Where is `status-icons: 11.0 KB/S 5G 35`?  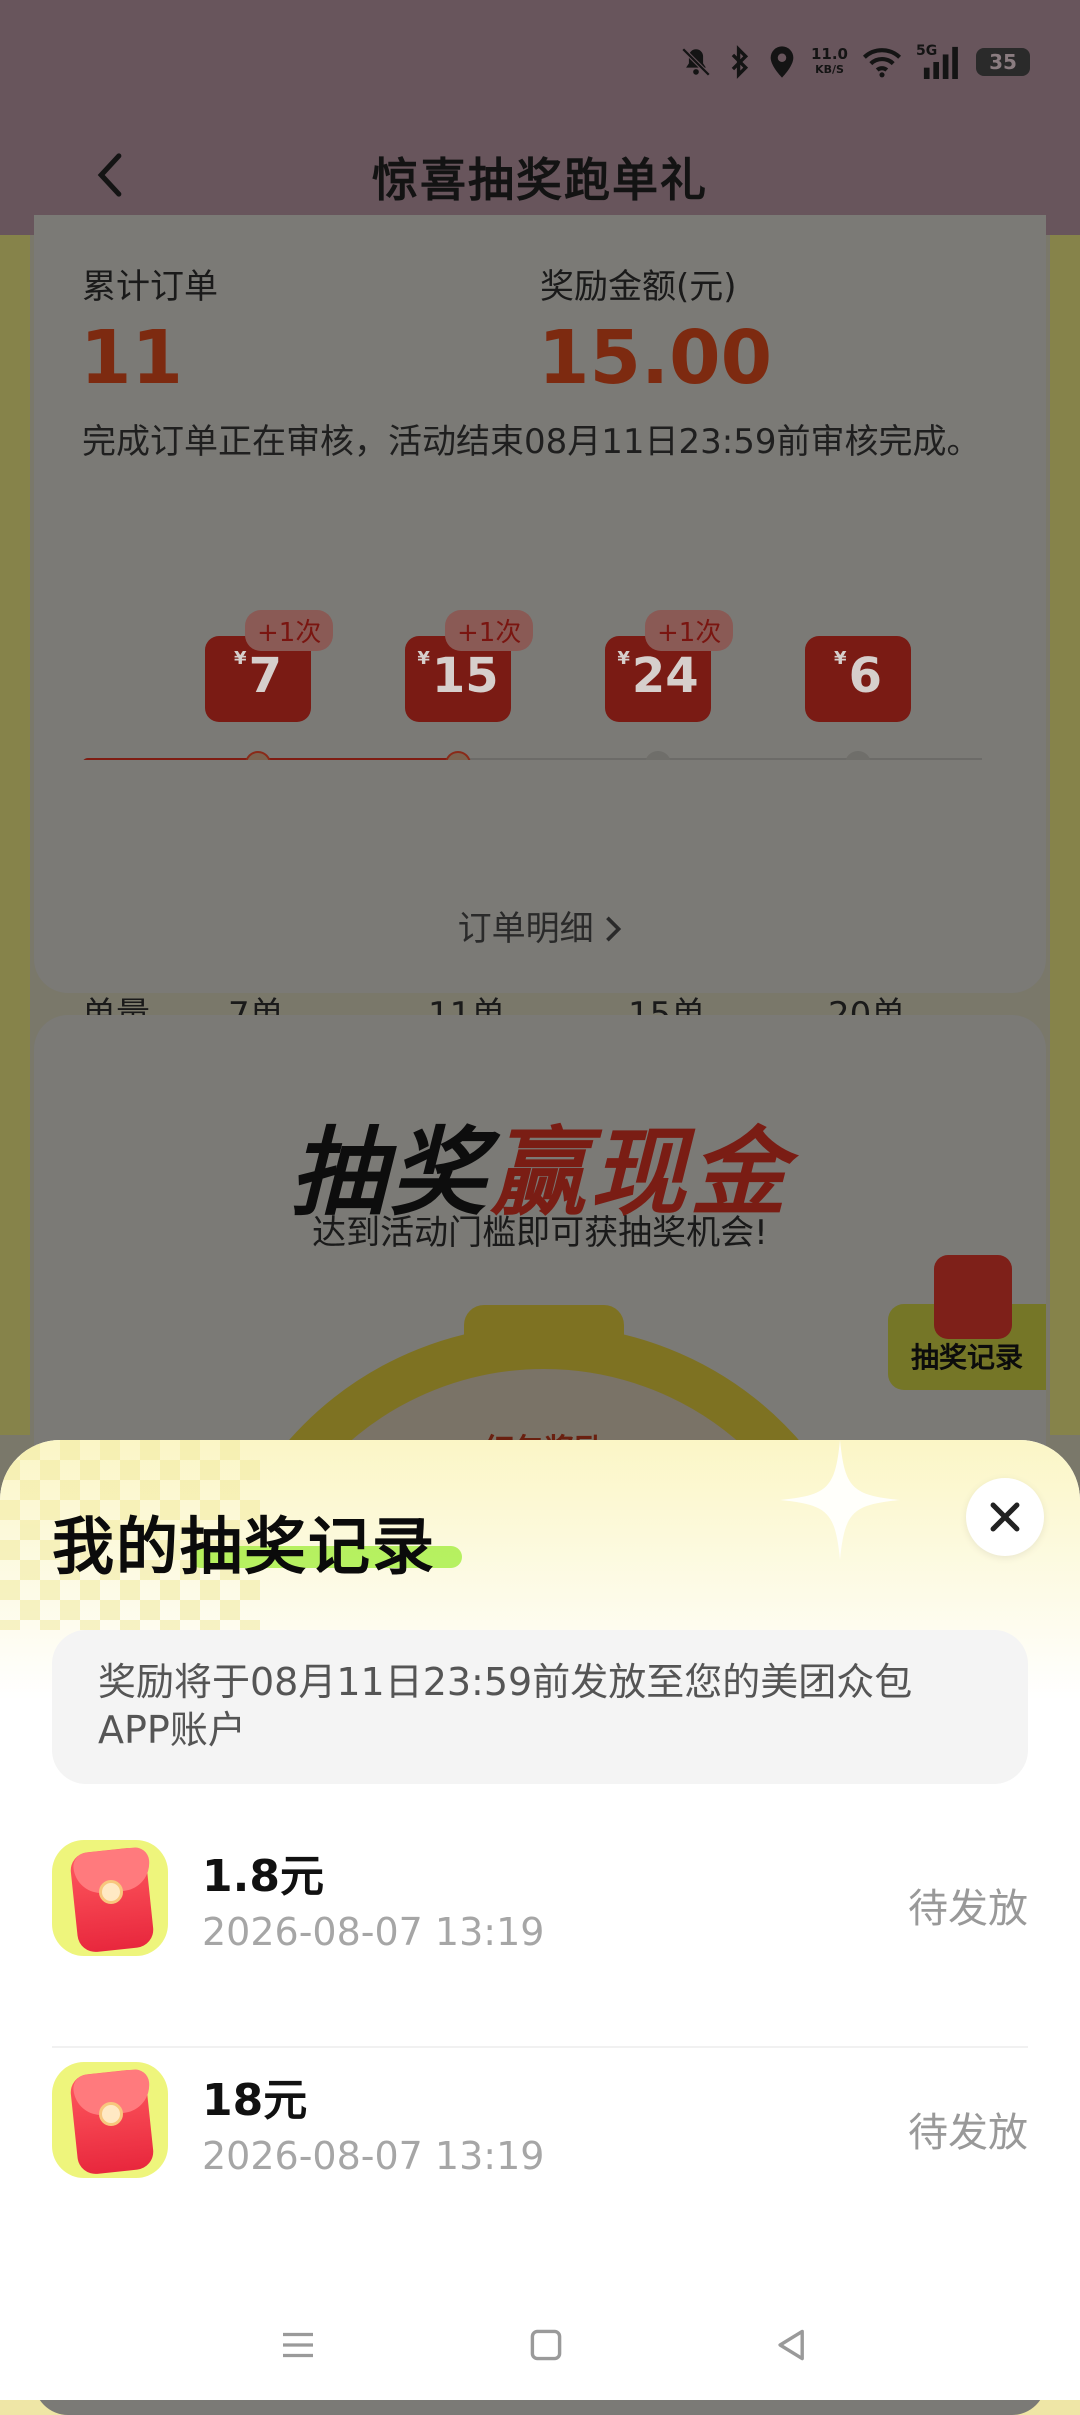
status-icons: 11.0 KB/S 5G 35 is located at coordinates (854, 62).